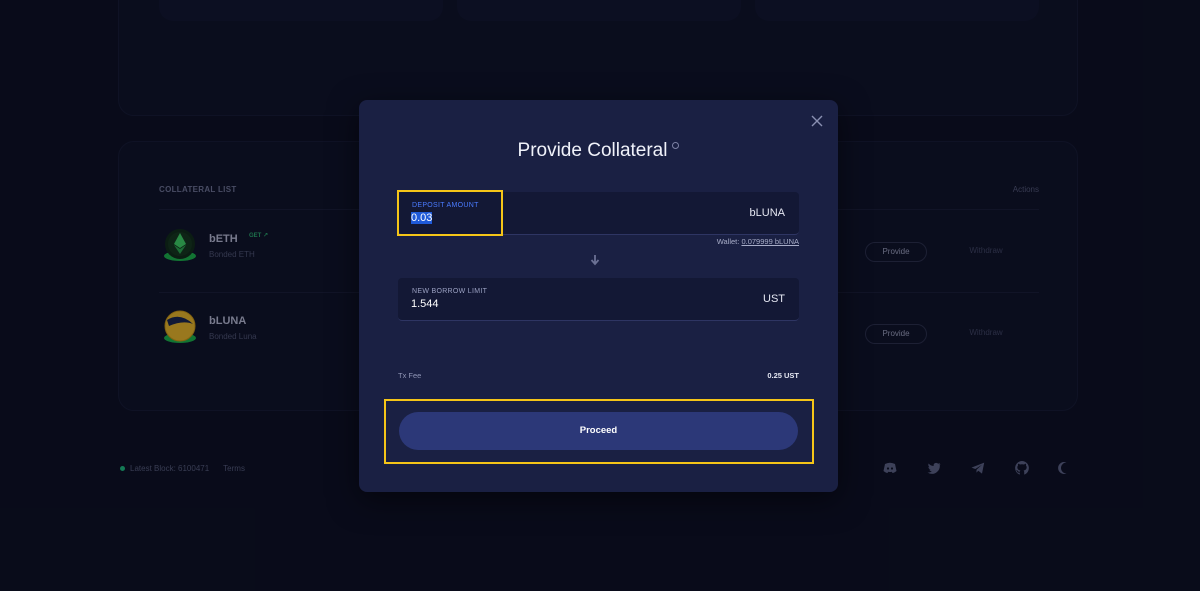  Describe the element at coordinates (450, 291) in the screenshot. I see `borrow-limit-label: NEW BORROW LIMIT` at that location.